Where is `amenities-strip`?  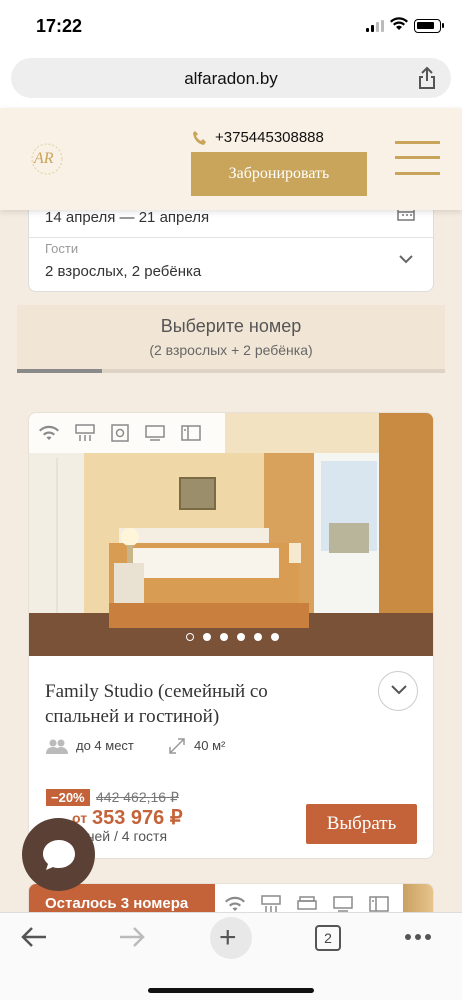 amenities-strip is located at coordinates (127, 433).